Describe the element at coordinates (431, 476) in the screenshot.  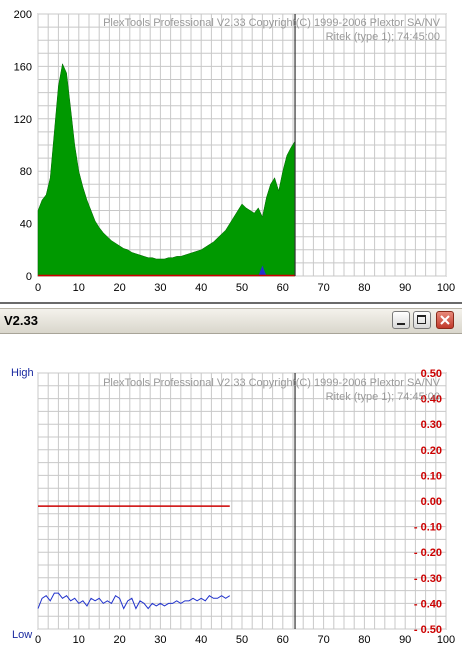
I see `y-right-tick-label: 0.10` at that location.